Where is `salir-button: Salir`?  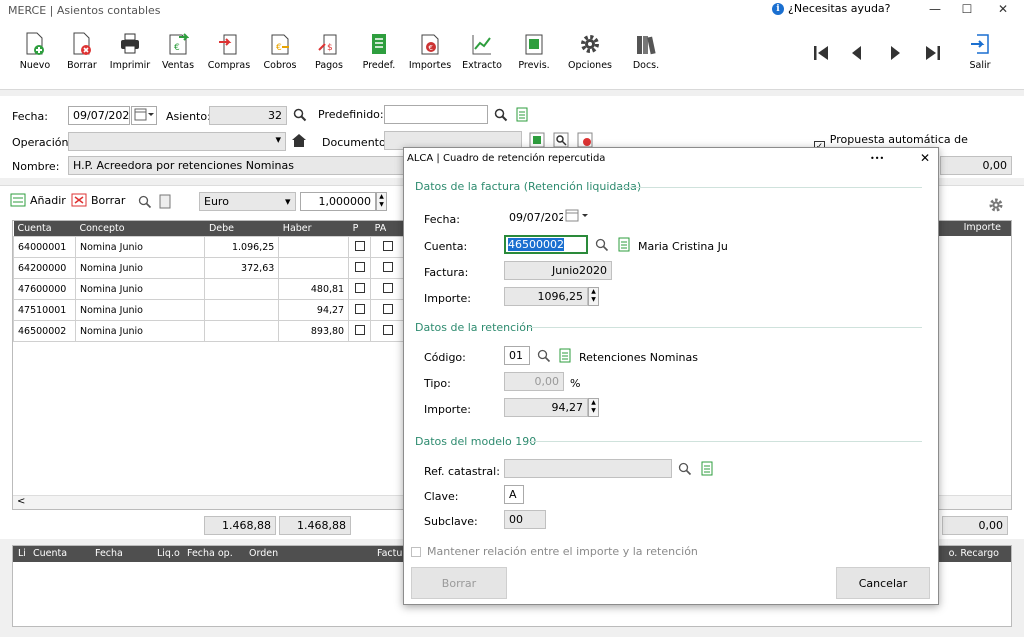 salir-button: Salir is located at coordinates (980, 51).